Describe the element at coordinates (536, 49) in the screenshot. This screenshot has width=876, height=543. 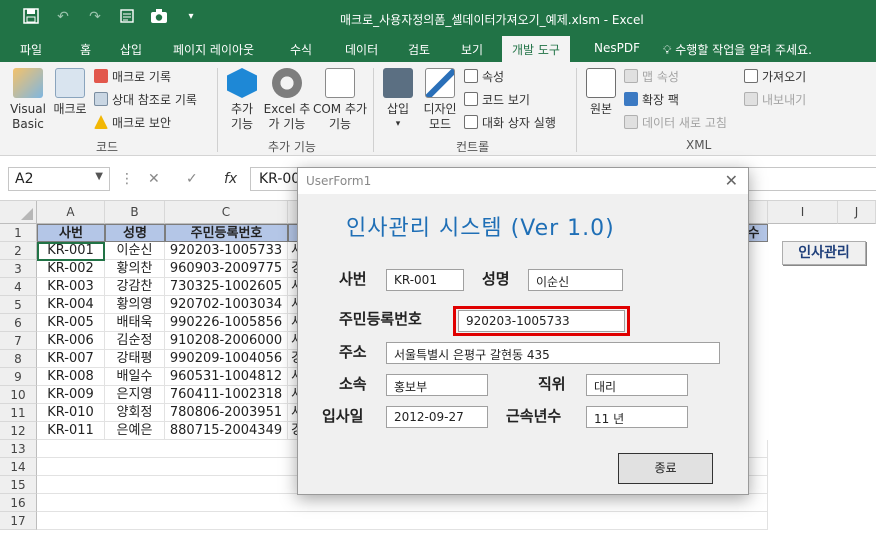
I see `tab-developer: 개발 도구` at that location.